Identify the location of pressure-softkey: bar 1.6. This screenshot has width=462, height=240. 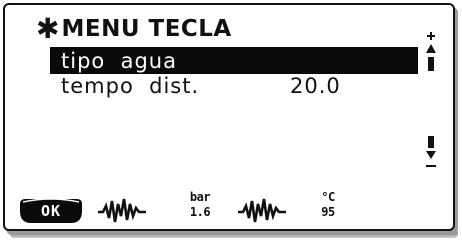
(200, 209).